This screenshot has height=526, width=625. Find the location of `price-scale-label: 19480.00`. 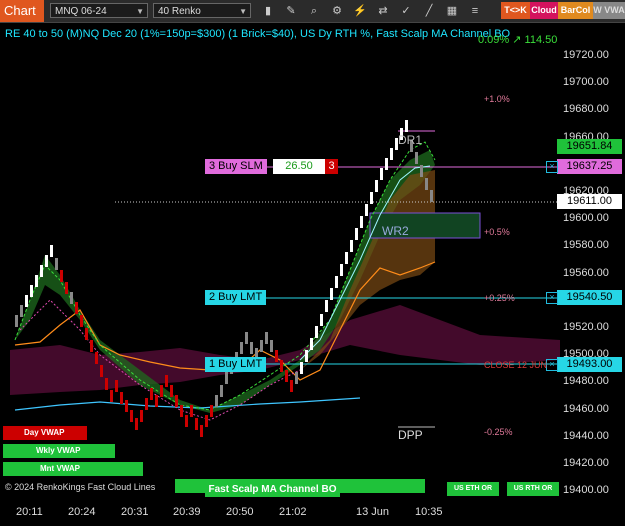

price-scale-label: 19480.00 is located at coordinates (586, 381).